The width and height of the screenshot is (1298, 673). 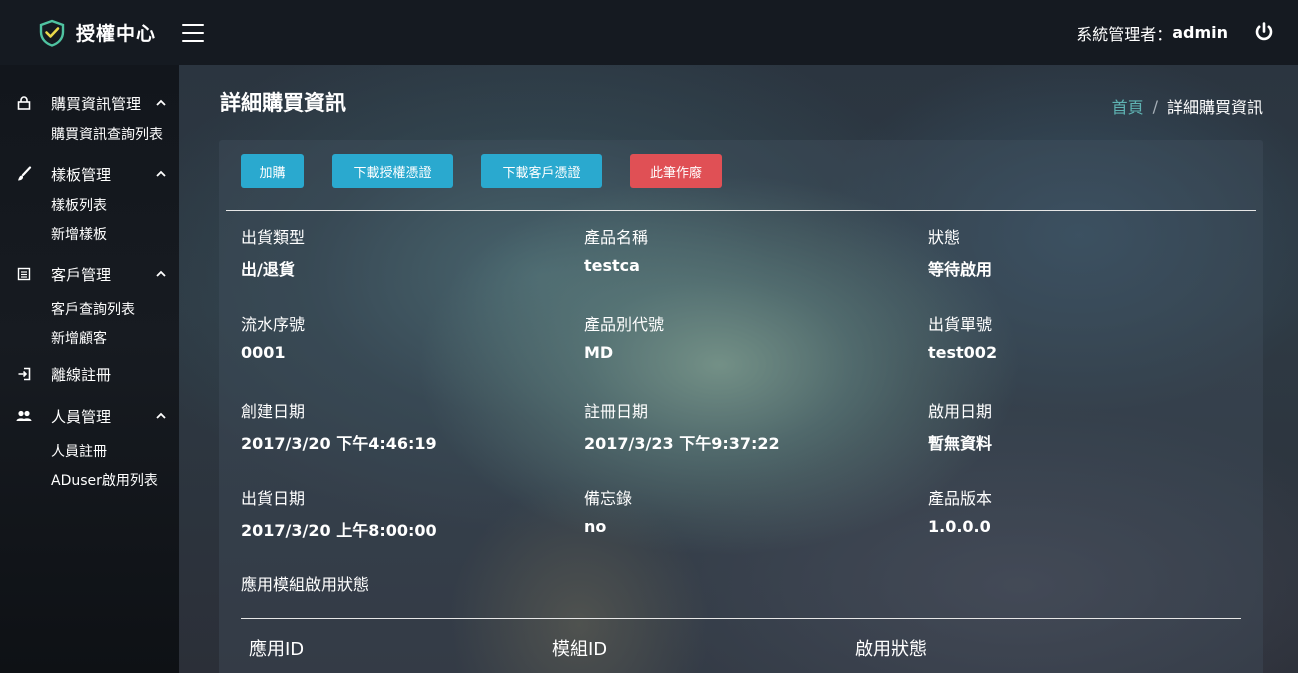 I want to click on value-shipment-date: 2017/3/20 上午8:00:00, so click(x=339, y=530).